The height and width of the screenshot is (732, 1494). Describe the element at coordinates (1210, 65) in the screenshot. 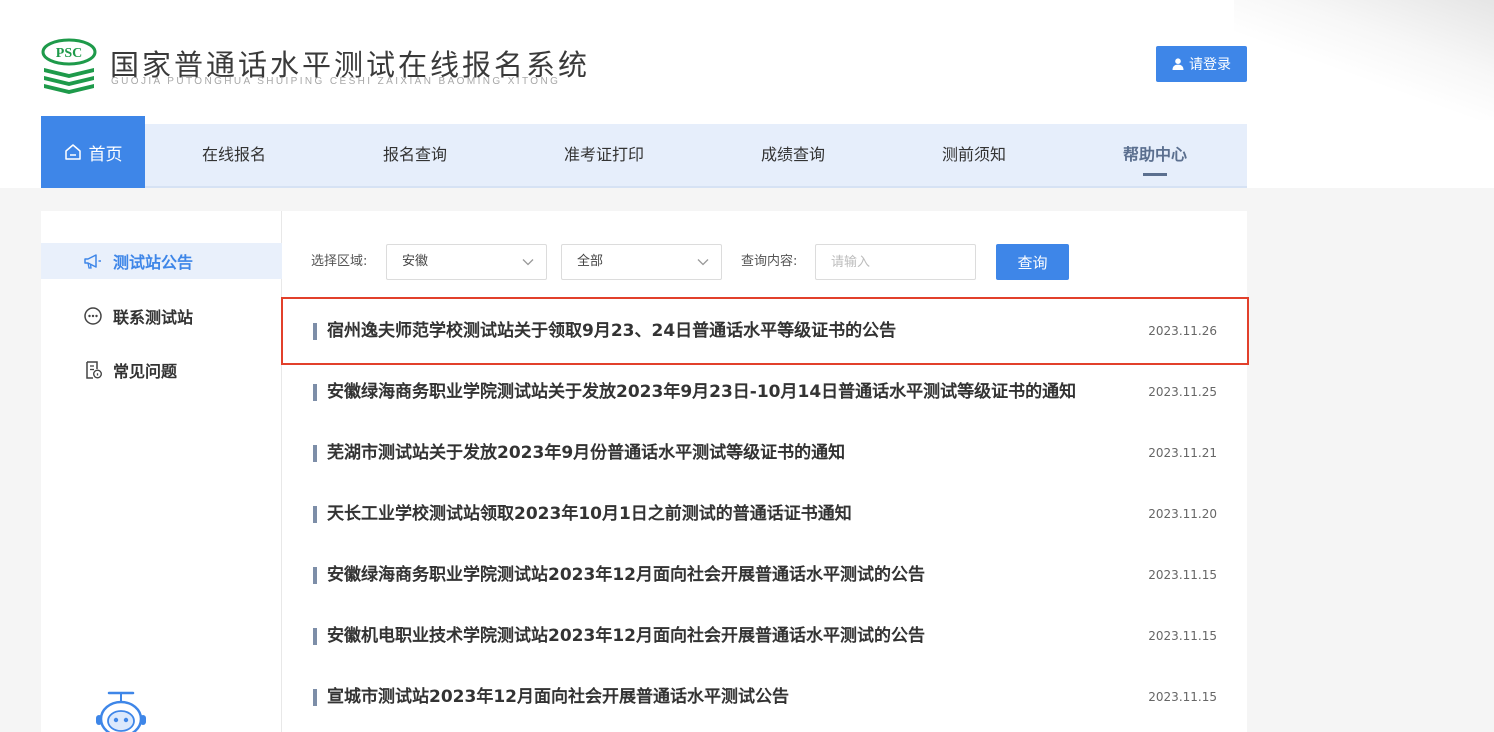

I see `login-label: 请登录` at that location.